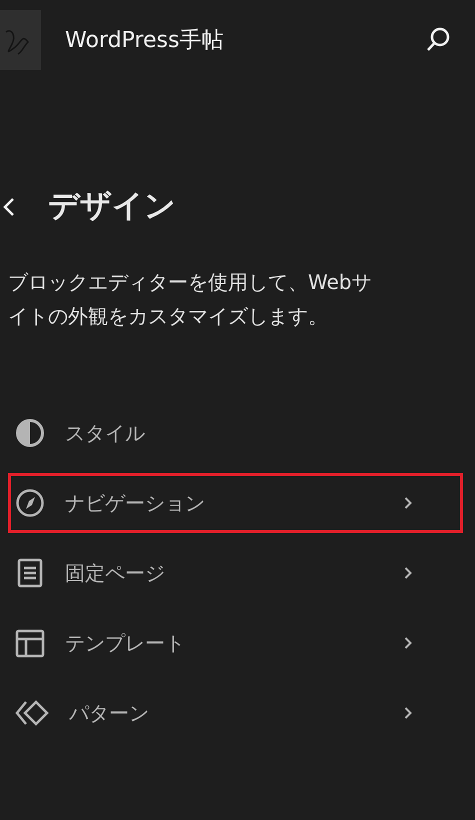  What do you see at coordinates (235, 503) in the screenshot?
I see `highlighted-menu-item: ナビゲーション` at bounding box center [235, 503].